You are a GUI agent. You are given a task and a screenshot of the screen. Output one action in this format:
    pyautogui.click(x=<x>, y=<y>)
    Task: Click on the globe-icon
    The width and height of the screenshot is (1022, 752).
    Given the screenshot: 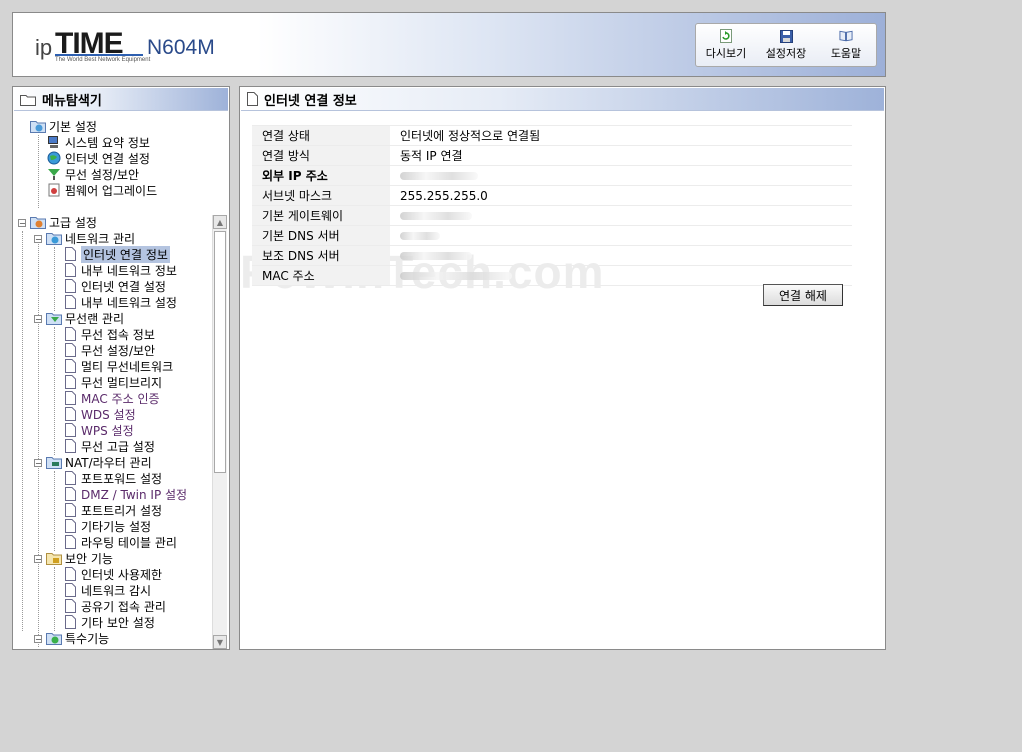 What is the action you would take?
    pyautogui.click(x=54, y=158)
    